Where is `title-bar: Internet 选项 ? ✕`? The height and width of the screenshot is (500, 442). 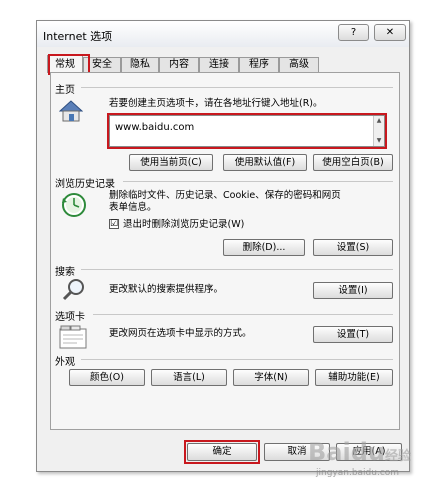 title-bar: Internet 选项 ? ✕ is located at coordinates (223, 34).